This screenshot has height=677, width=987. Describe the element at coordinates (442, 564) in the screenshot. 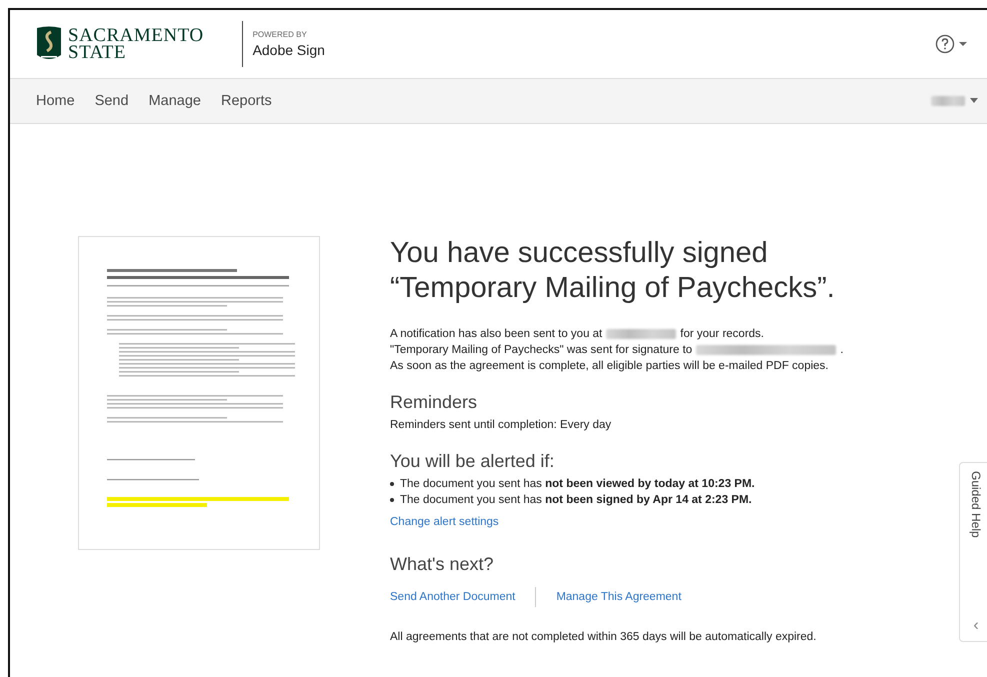

I see `whats-next-heading: What's next?` at that location.